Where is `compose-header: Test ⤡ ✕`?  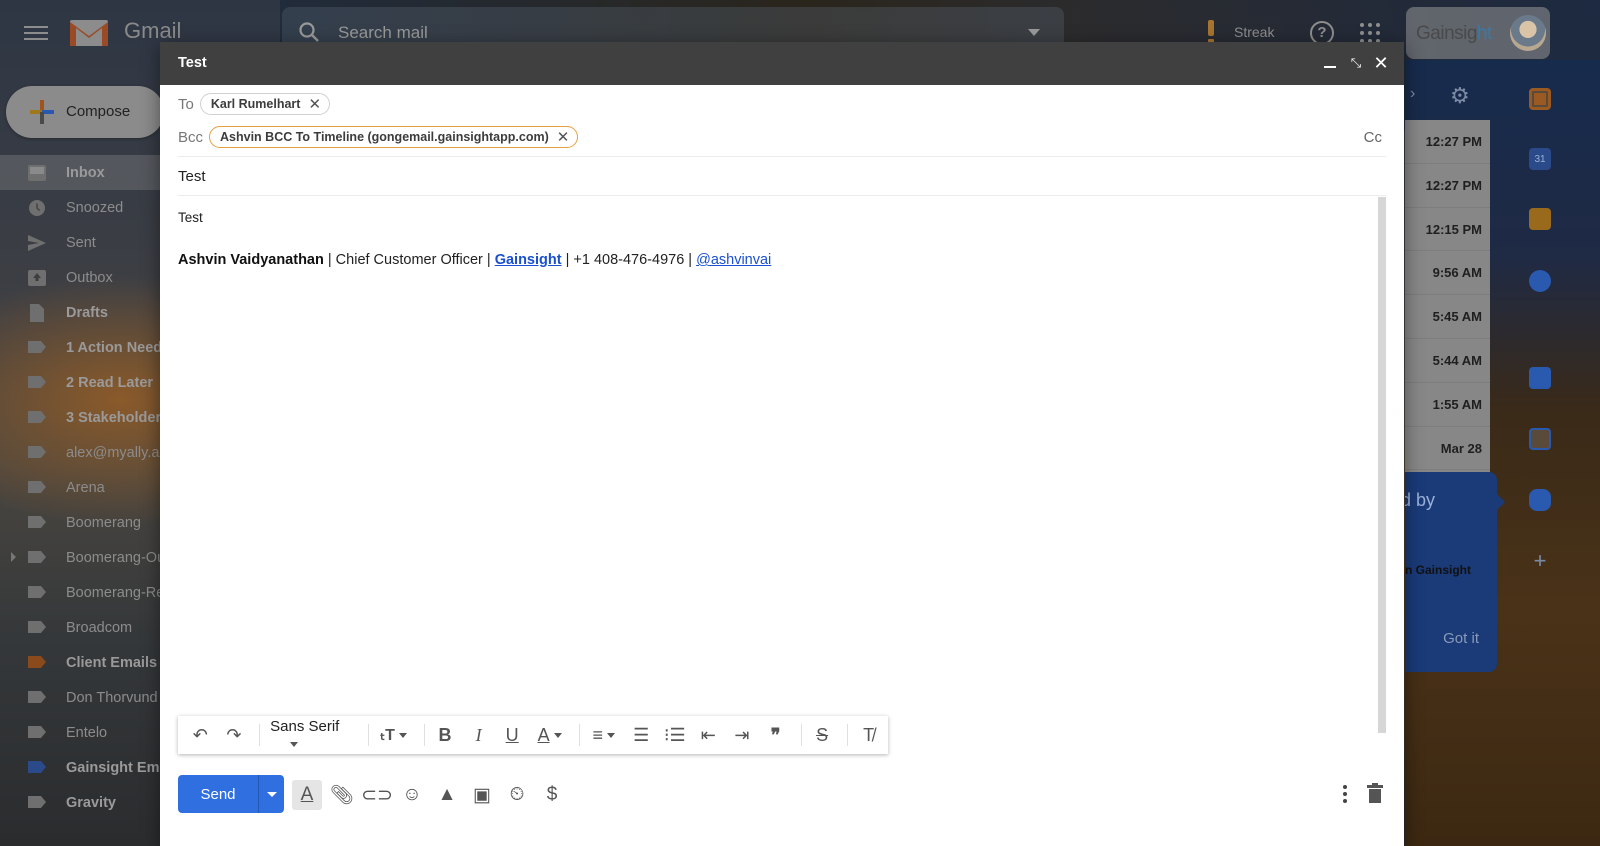
compose-header: Test ⤡ ✕ is located at coordinates (782, 63).